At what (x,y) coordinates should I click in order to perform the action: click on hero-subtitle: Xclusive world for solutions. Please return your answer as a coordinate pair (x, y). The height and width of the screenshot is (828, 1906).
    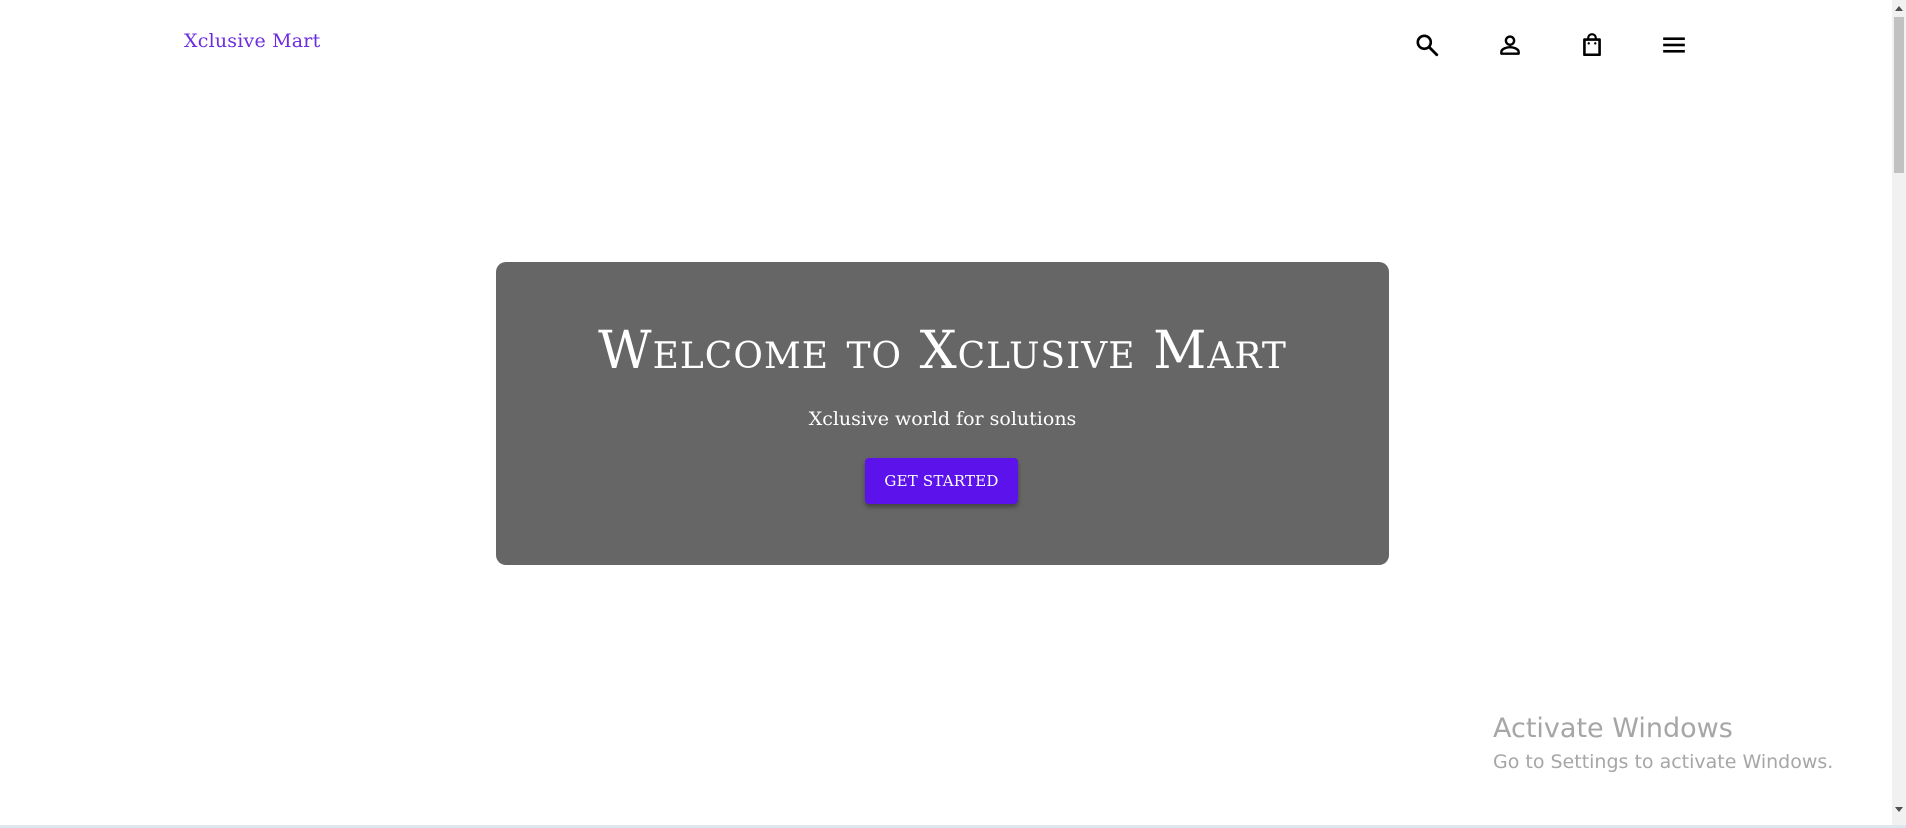
    Looking at the image, I should click on (942, 419).